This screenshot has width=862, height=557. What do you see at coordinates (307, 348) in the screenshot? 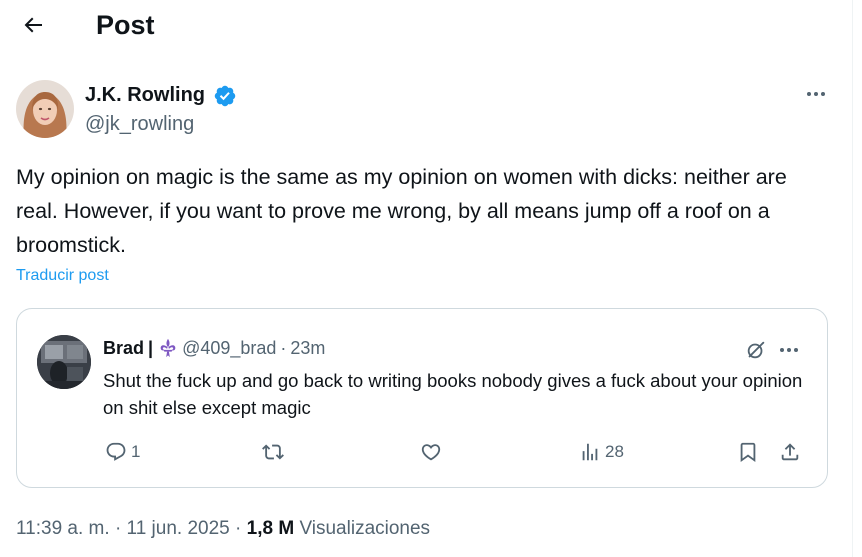
I see `quoted-post-time: 23m` at bounding box center [307, 348].